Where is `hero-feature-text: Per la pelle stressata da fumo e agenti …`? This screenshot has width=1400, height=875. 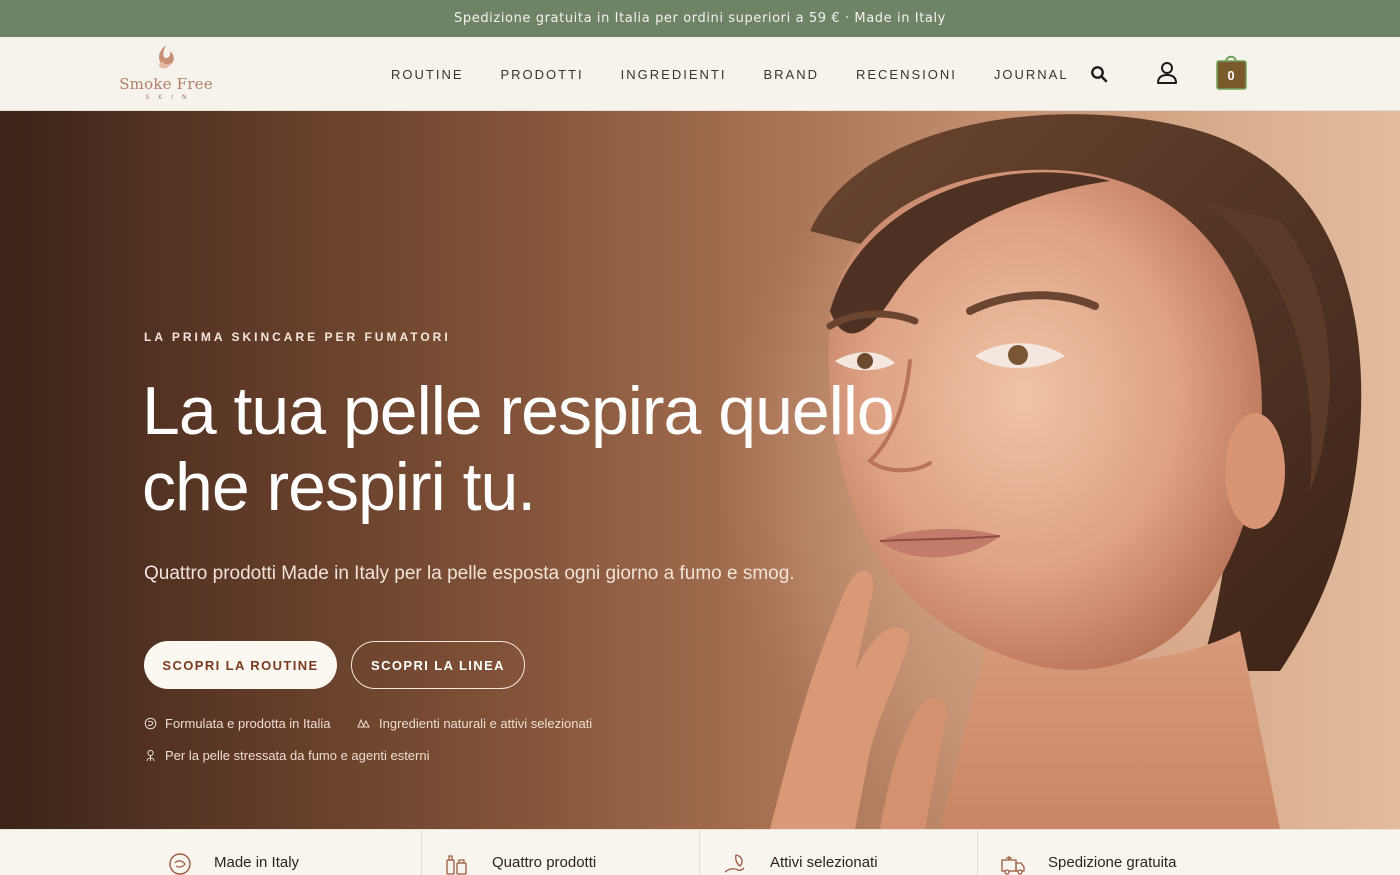 hero-feature-text: Per la pelle stressata da fumo e agenti … is located at coordinates (297, 755).